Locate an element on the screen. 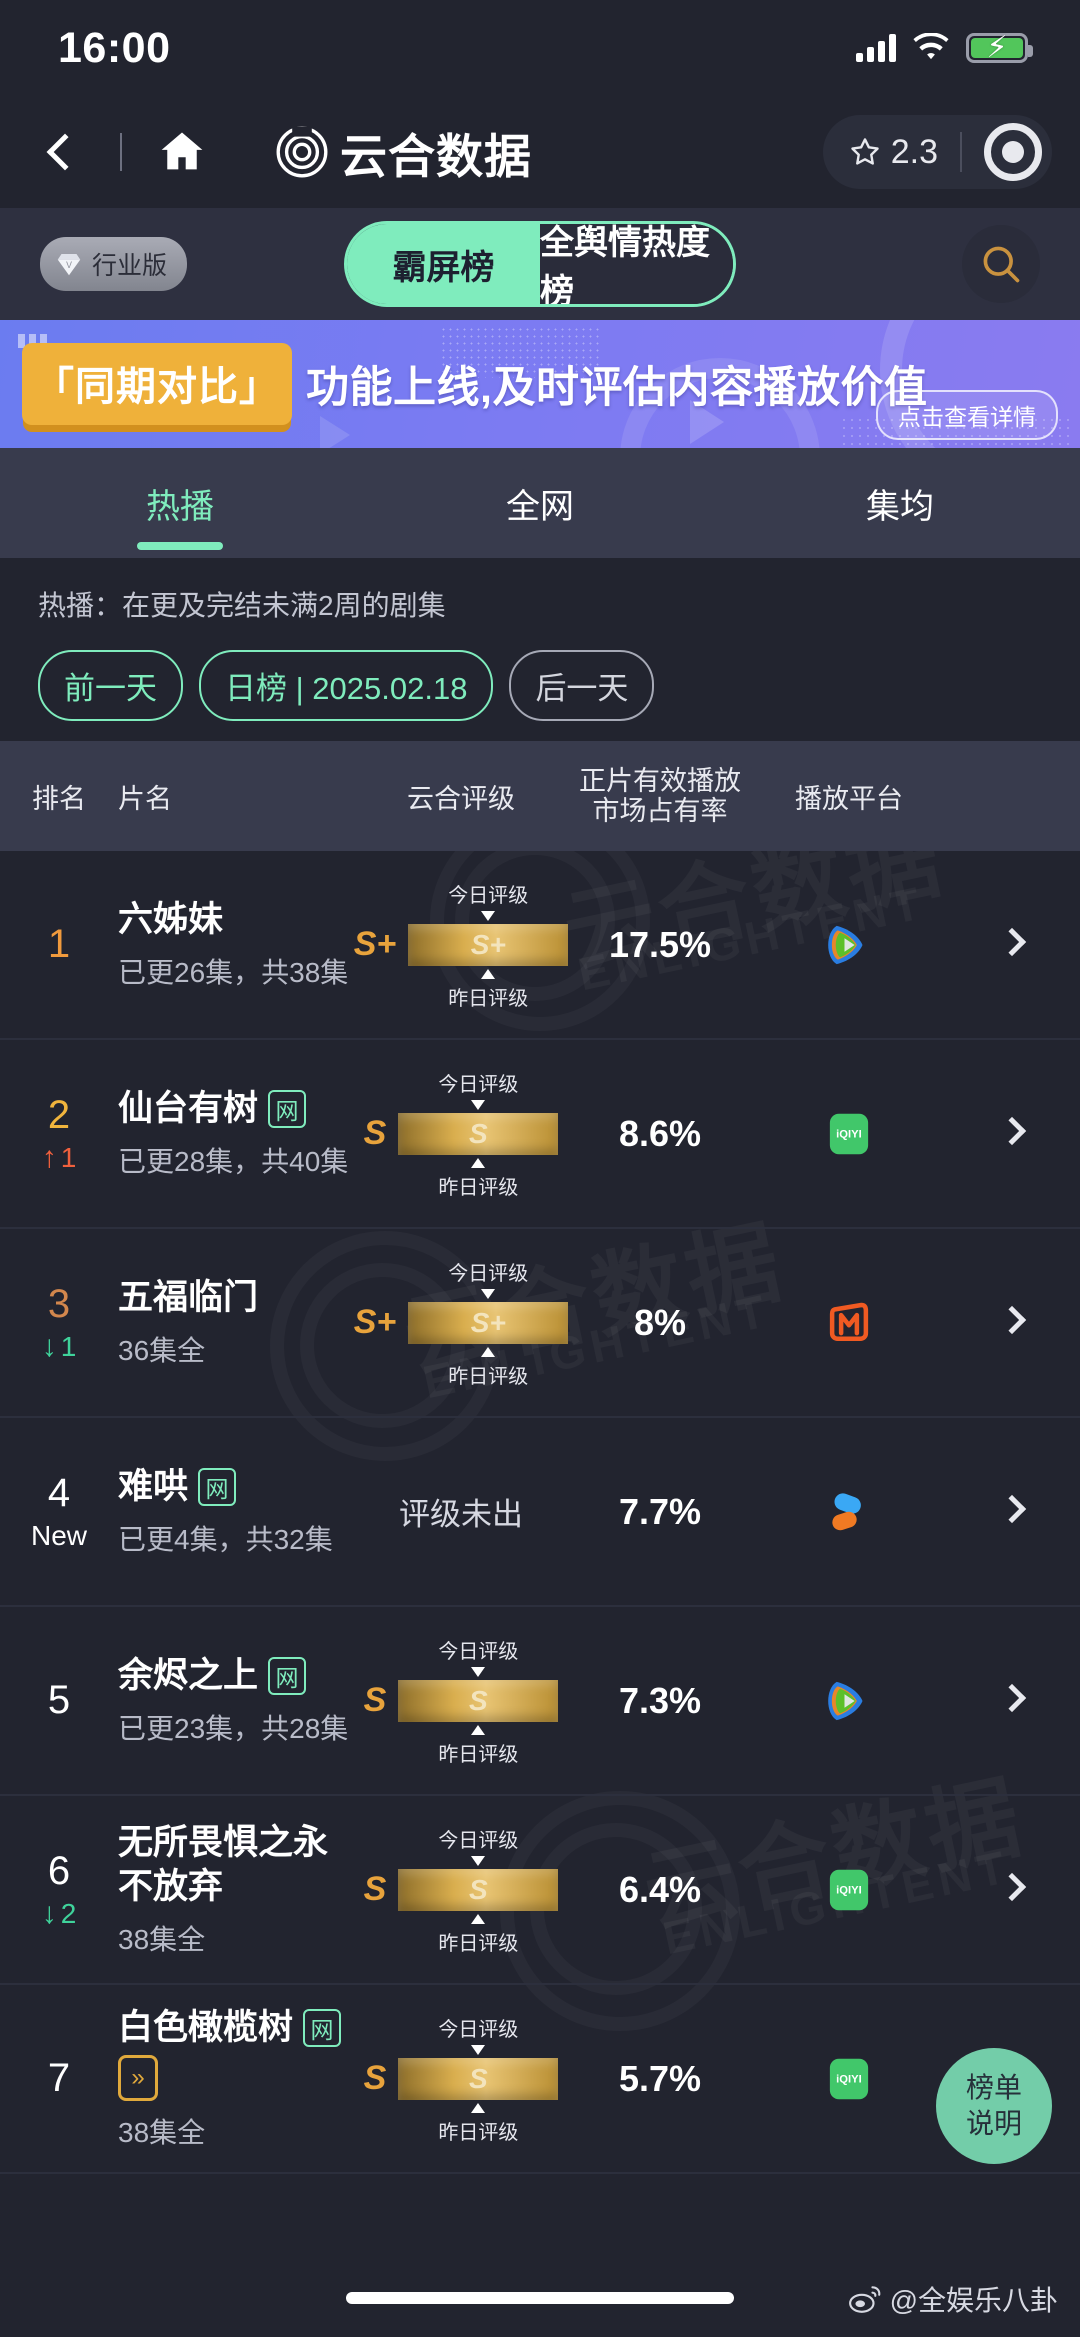  cell-title: 六姊妹 已更26集，共38集 is located at coordinates (237, 945).